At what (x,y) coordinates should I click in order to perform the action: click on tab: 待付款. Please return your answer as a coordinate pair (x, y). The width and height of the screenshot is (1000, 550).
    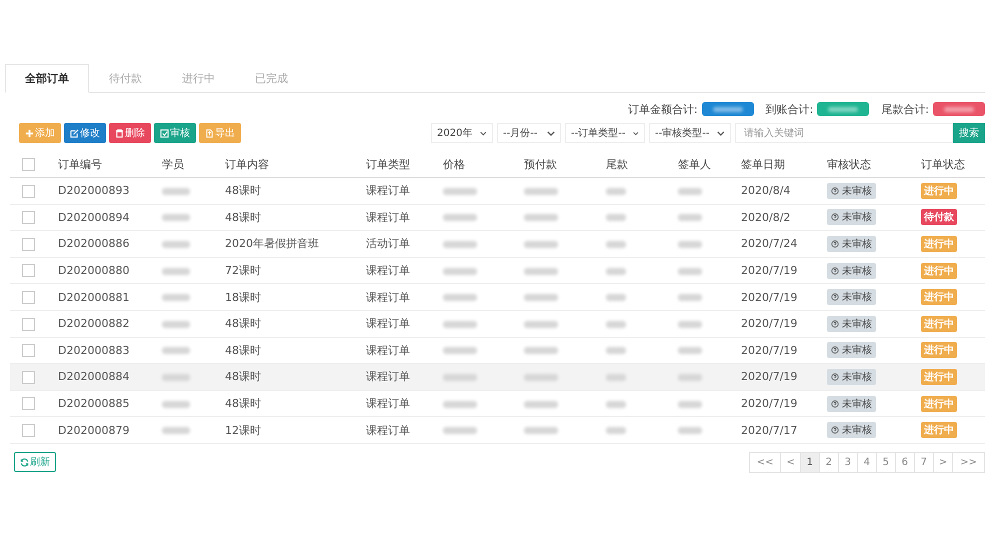
    Looking at the image, I should click on (125, 78).